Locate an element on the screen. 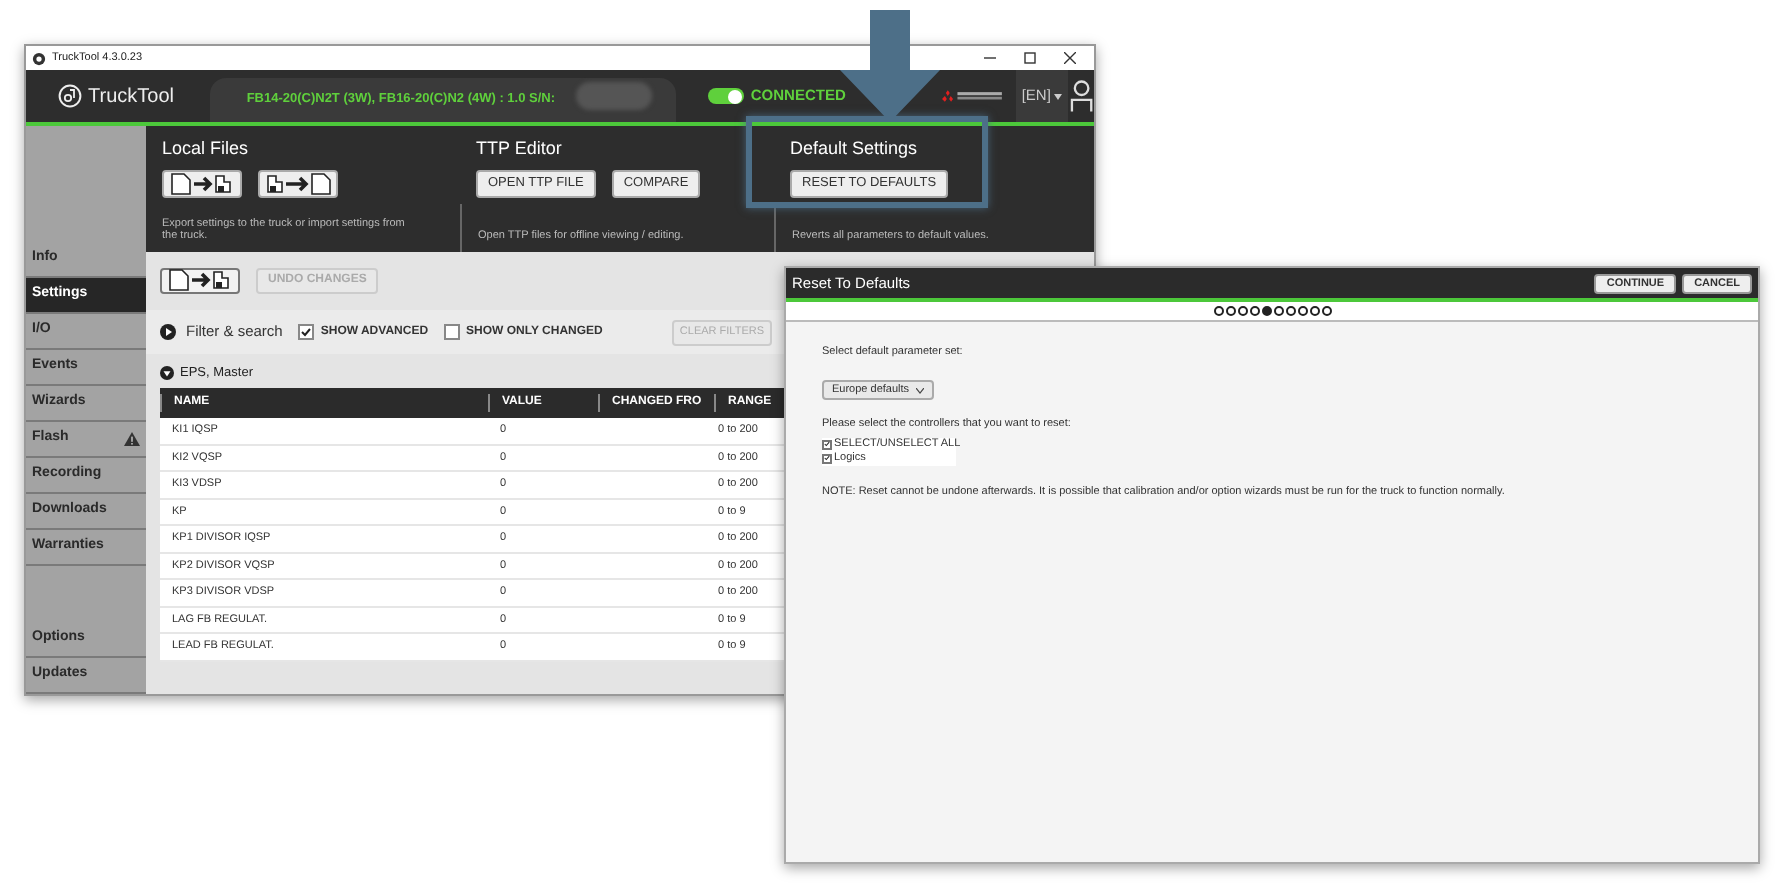 This screenshot has width=1780, height=892. close-icon is located at coordinates (1070, 58).